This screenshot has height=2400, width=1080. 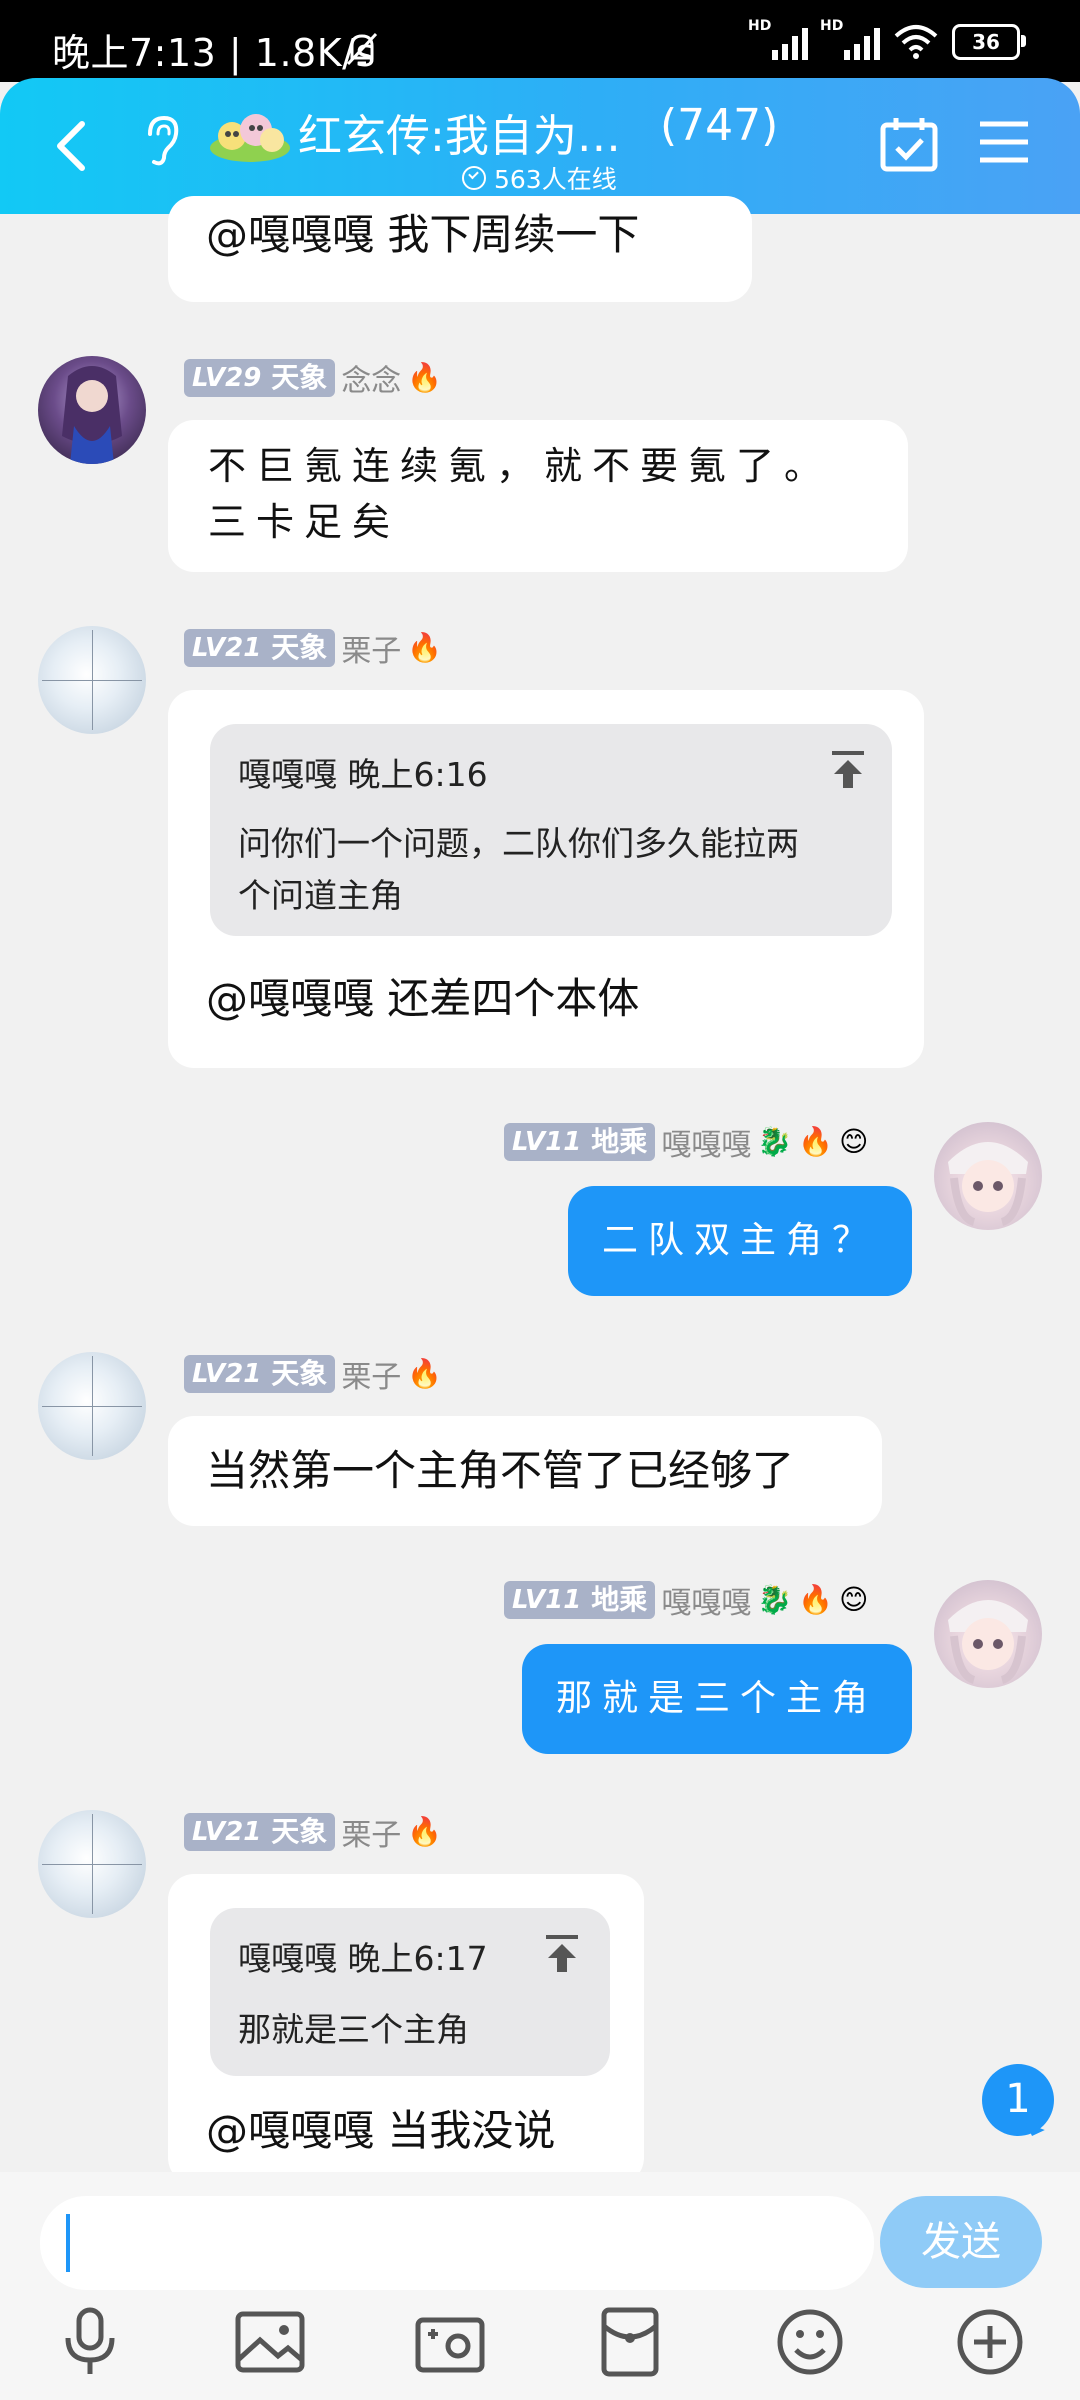 I want to click on input-bar: 发送, so click(x=540, y=2286).